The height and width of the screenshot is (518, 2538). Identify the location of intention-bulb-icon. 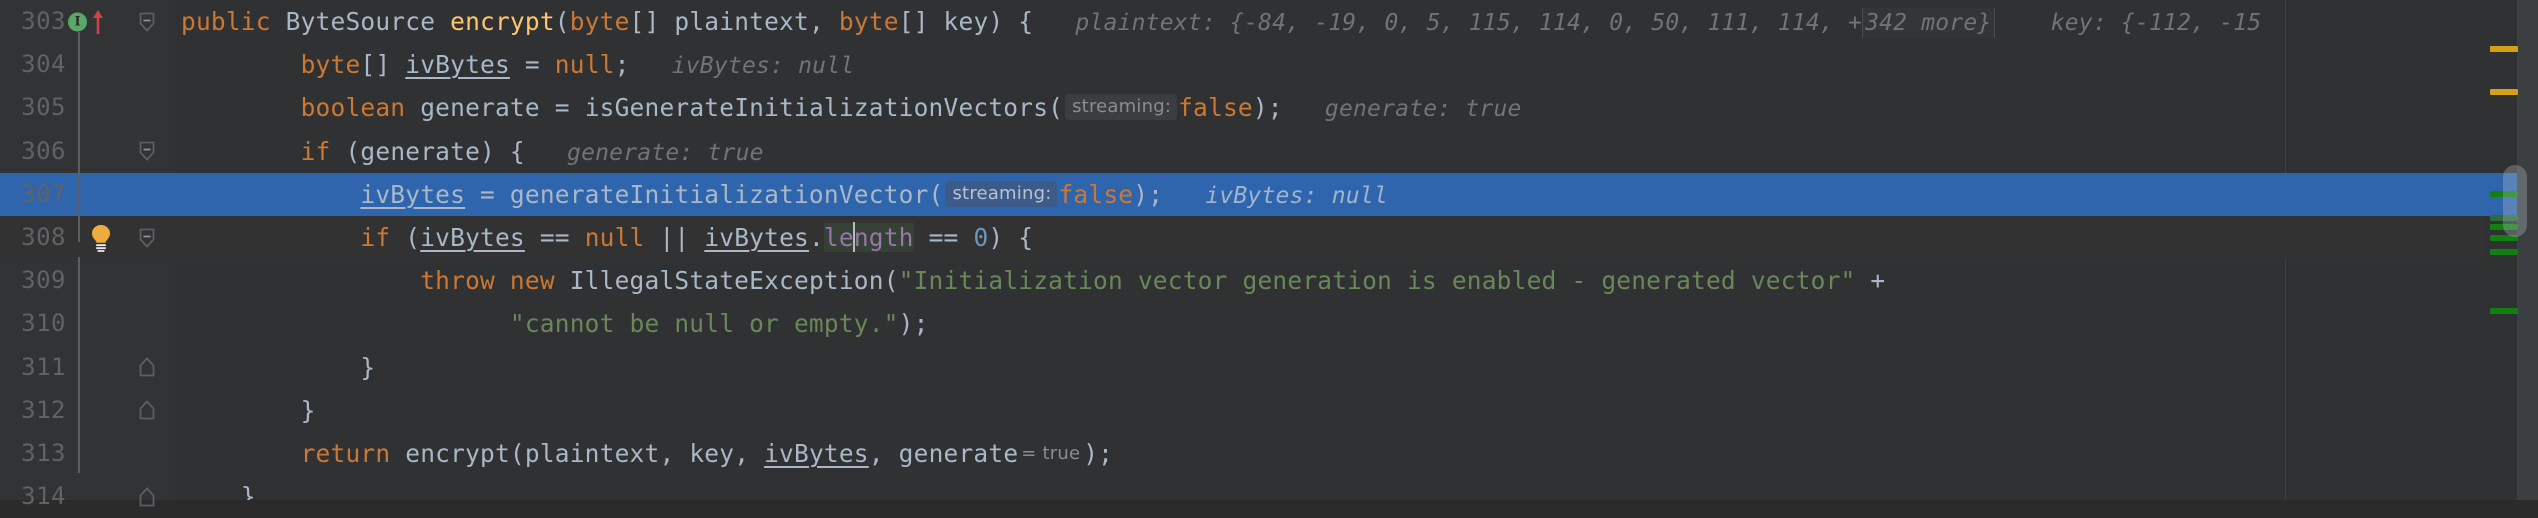
(101, 238).